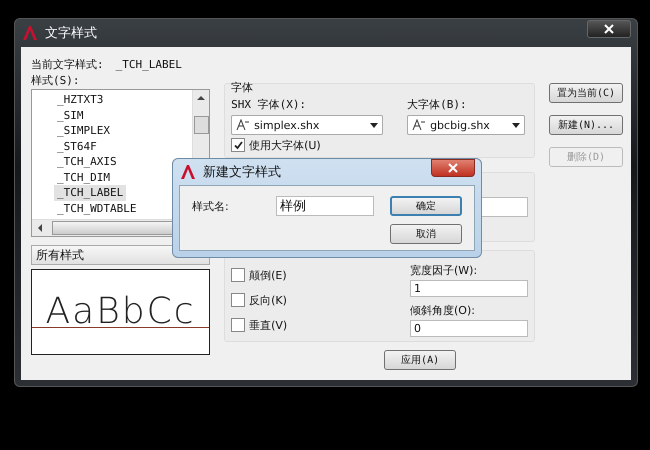 The image size is (650, 450). Describe the element at coordinates (71, 33) in the screenshot. I see `window-title: 文字样式` at that location.